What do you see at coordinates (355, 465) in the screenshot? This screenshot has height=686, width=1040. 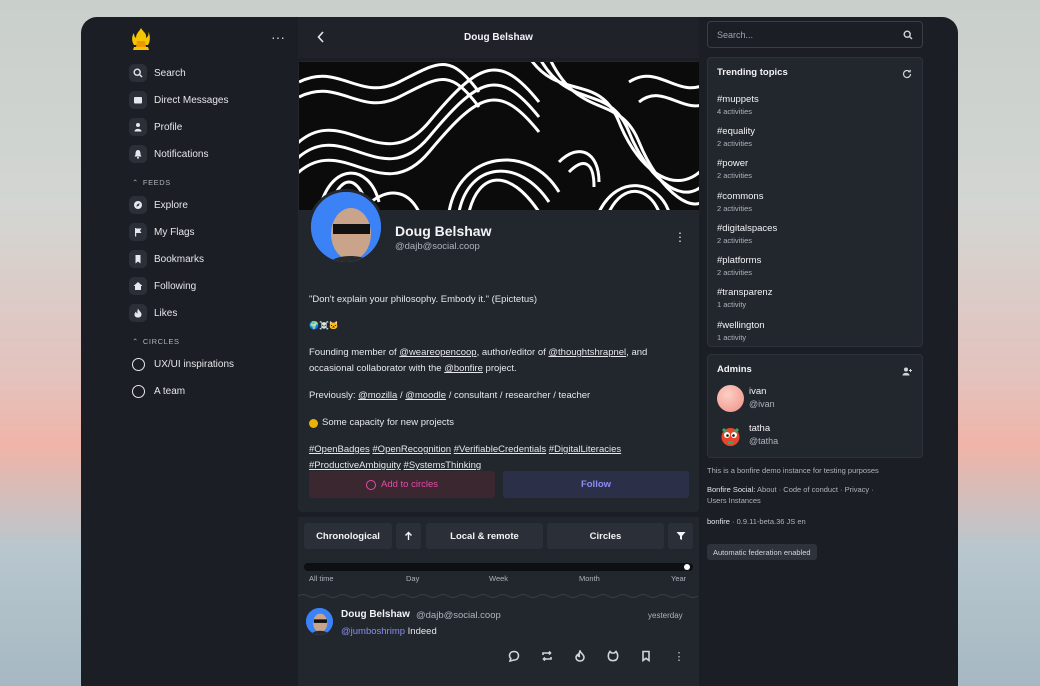 I see `hashtag-link: #ProductiveAmbiguity` at bounding box center [355, 465].